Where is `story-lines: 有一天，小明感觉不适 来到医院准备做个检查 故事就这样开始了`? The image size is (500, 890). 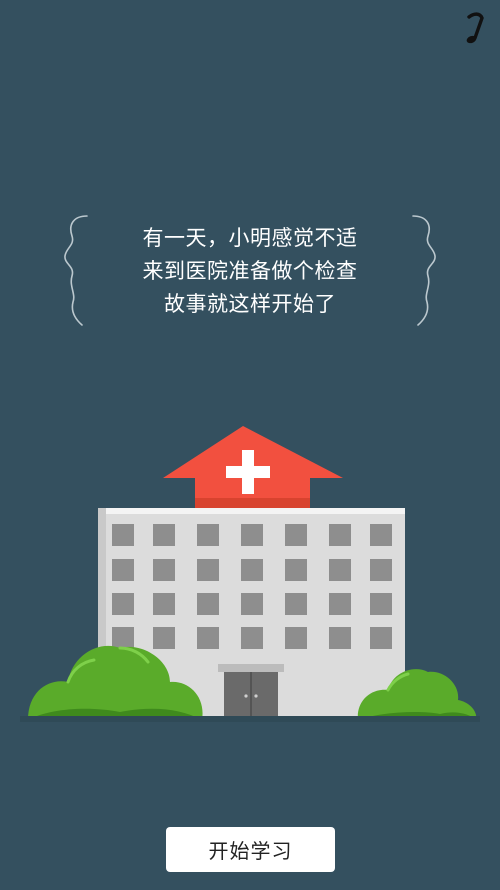 story-lines: 有一天，小明感觉不适 来到医院准备做个检查 故事就这样开始了 is located at coordinates (250, 271).